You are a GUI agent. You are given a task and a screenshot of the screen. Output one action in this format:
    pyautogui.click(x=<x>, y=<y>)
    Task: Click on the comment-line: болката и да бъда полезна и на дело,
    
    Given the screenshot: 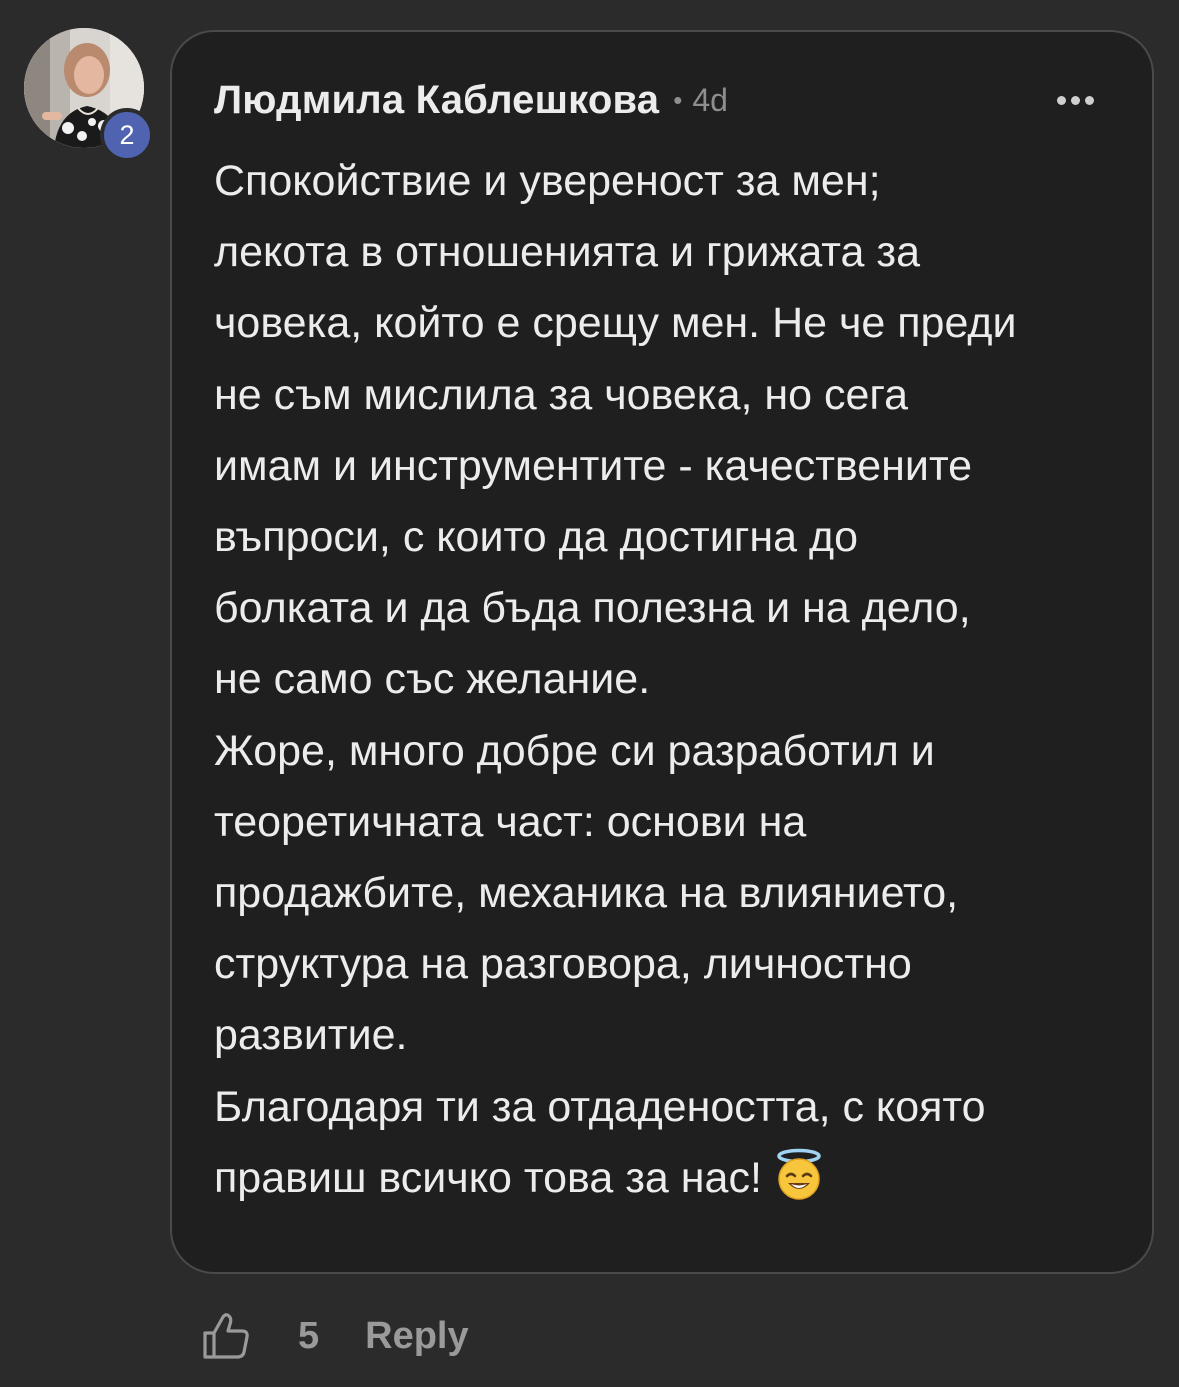 What is the action you would take?
    pyautogui.click(x=592, y=608)
    